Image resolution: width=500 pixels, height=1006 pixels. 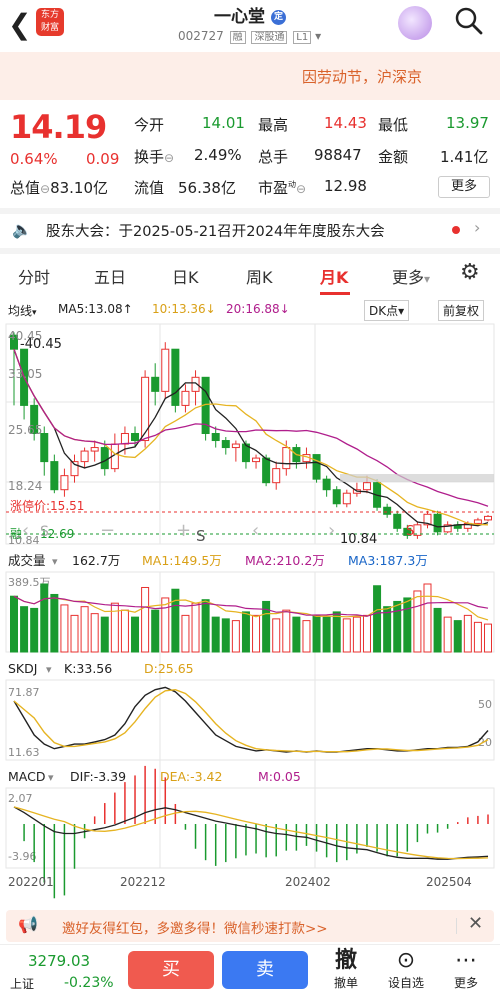 What do you see at coordinates (171, 970) in the screenshot?
I see `buy-button: 买` at bounding box center [171, 970].